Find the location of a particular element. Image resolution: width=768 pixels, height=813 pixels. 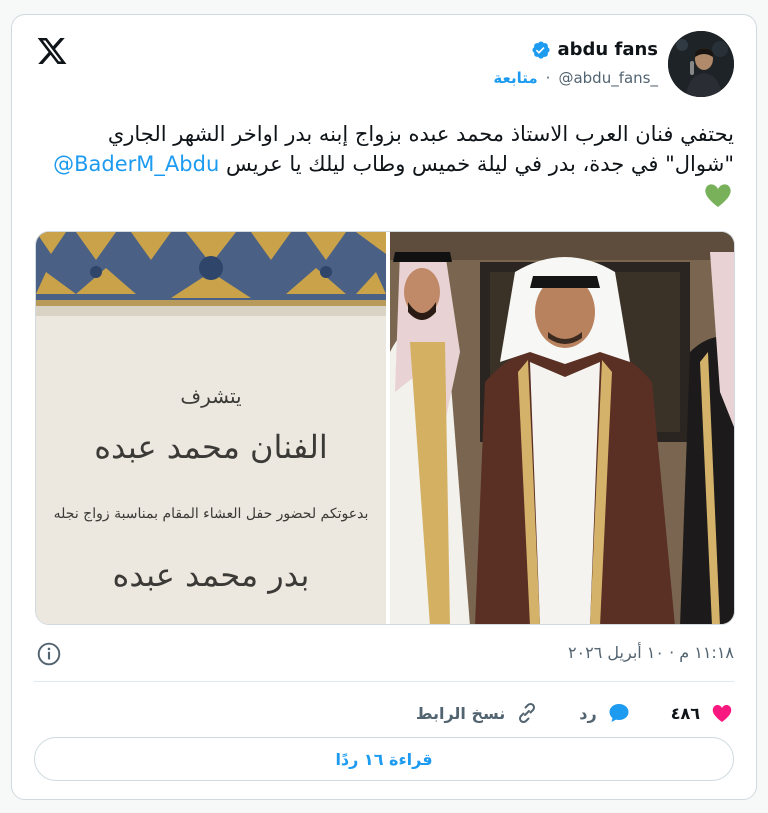

read-replies-button: قراءة ١٦ ردًا is located at coordinates (384, 759).